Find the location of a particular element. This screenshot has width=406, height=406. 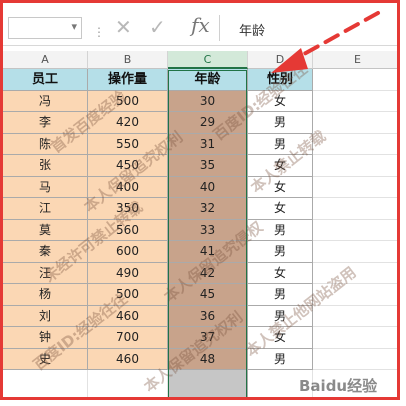

column-header-e: E is located at coordinates (355, 60).